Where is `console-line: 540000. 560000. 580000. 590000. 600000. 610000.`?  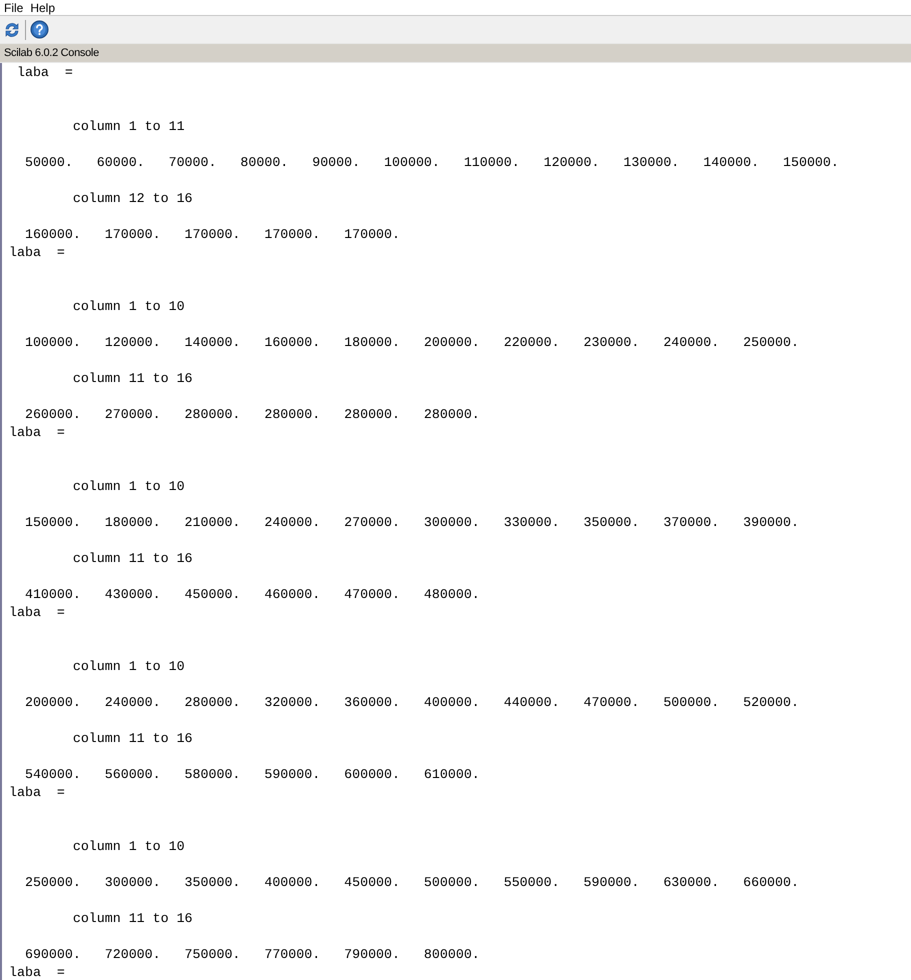
console-line: 540000. 560000. 580000. 590000. 600000. 610000. is located at coordinates (252, 775).